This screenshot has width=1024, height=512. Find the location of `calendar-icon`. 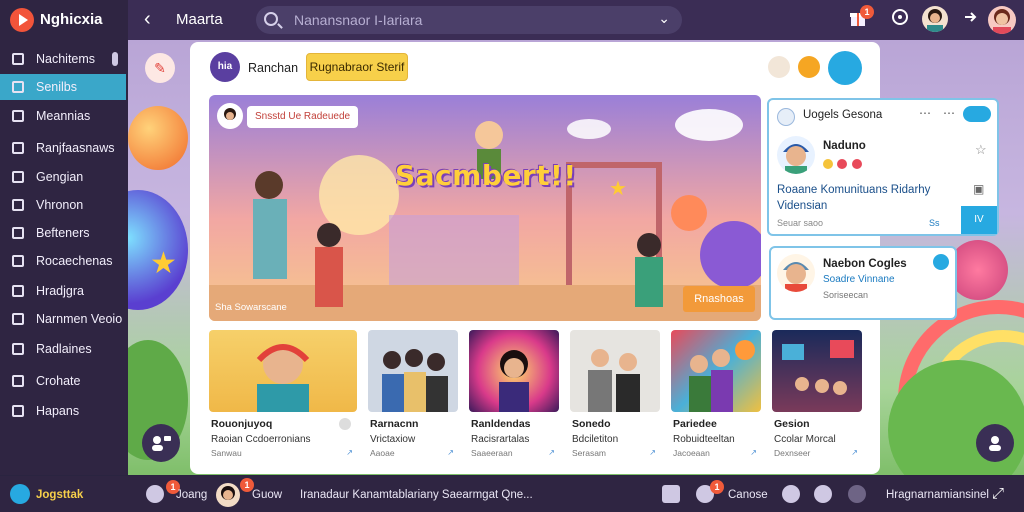

calendar-icon is located at coordinates (671, 494).